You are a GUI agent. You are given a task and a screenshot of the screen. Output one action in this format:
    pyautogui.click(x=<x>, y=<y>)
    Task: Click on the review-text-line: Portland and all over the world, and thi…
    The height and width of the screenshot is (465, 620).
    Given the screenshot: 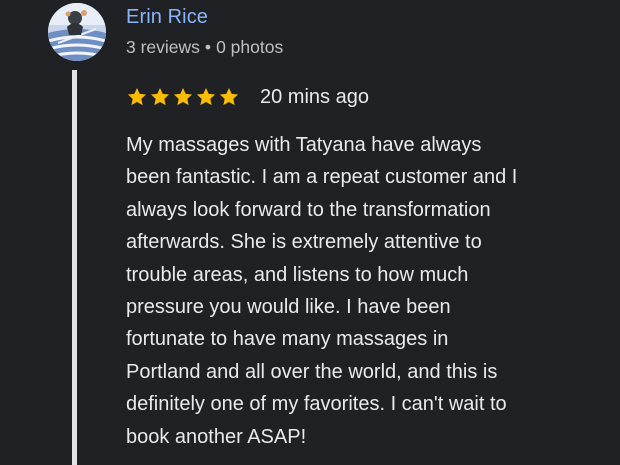 What is the action you would take?
    pyautogui.click(x=312, y=371)
    